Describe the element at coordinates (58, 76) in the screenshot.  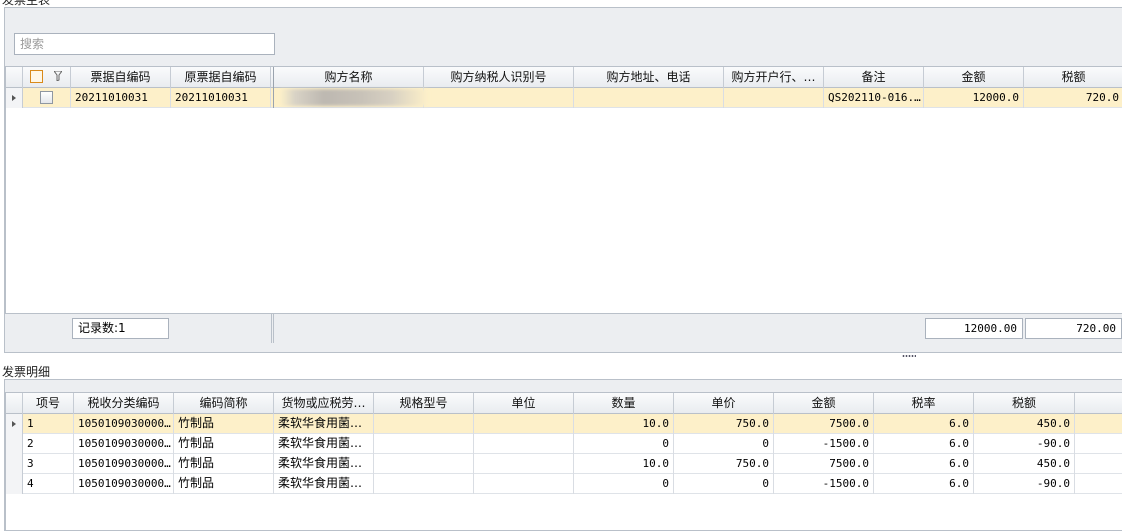
I see `filter-icon` at that location.